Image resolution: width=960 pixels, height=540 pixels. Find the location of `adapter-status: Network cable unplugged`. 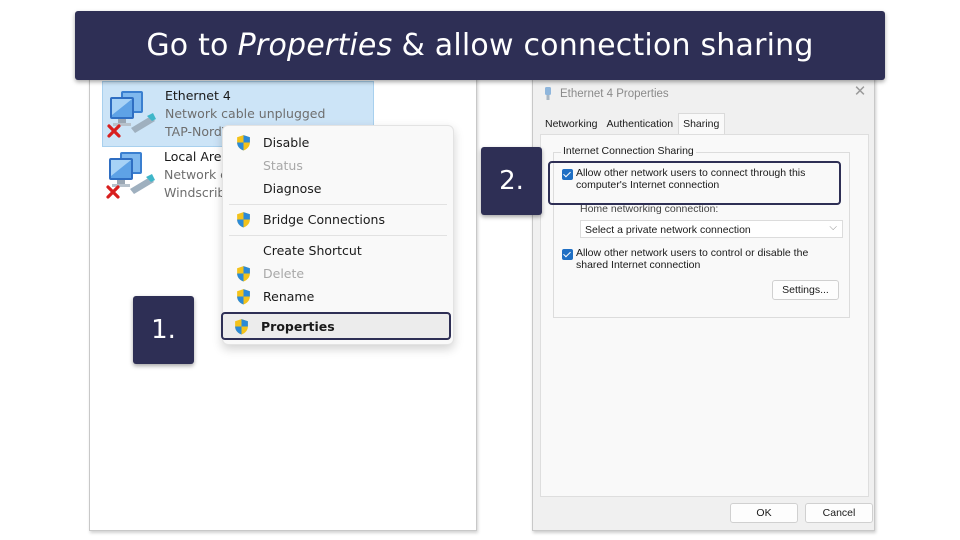

adapter-status: Network cable unplugged is located at coordinates (245, 113).